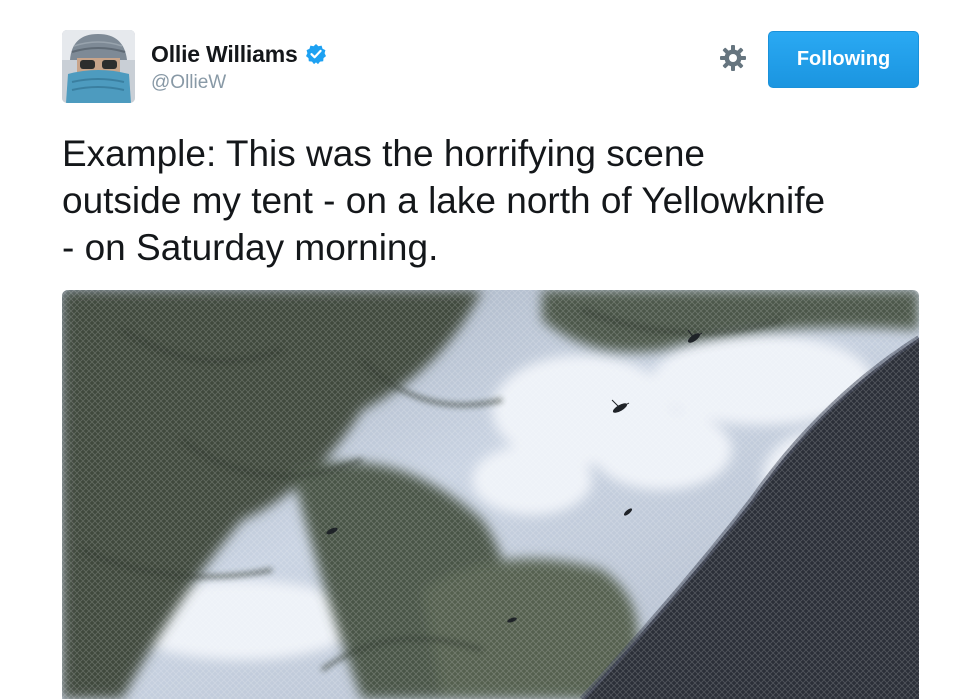 This screenshot has height=699, width=976. Describe the element at coordinates (733, 58) in the screenshot. I see `gear-icon` at that location.